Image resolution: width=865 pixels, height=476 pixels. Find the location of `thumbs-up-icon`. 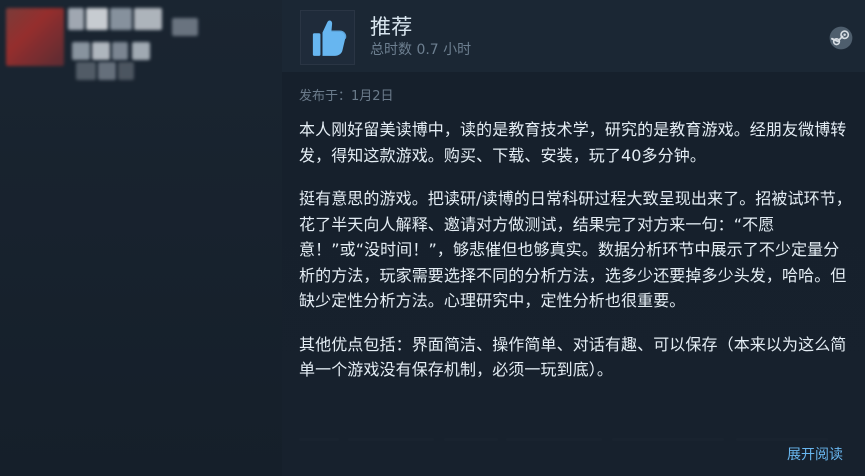

thumbs-up-icon is located at coordinates (327, 37).